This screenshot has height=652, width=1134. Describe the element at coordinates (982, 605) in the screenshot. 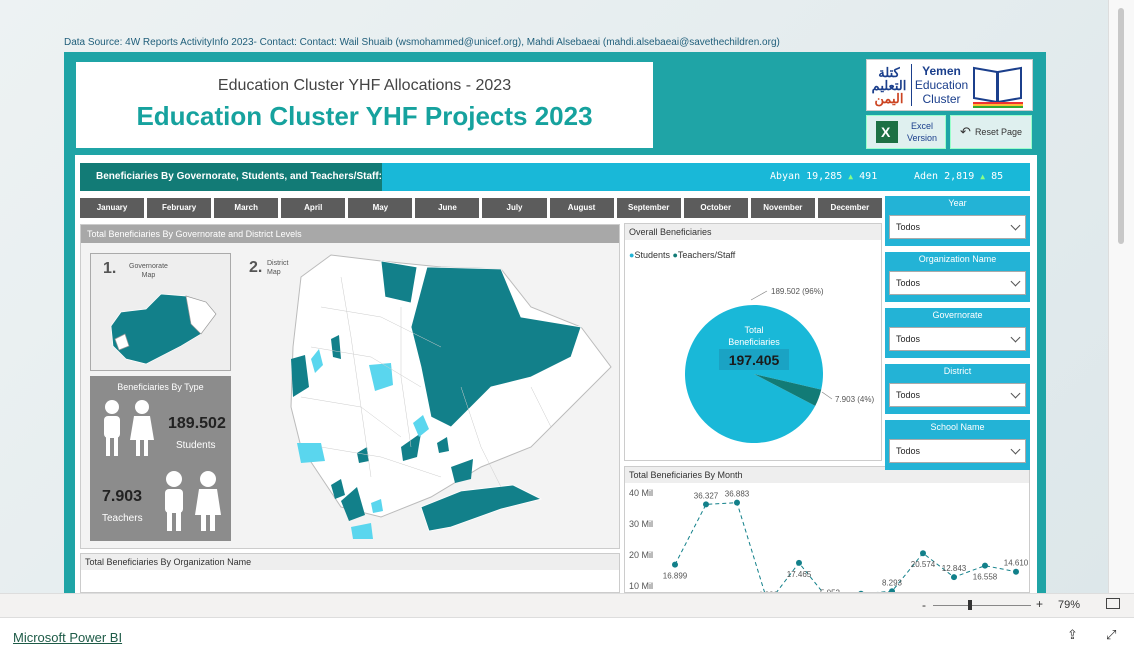

I see `zoom-slider` at that location.